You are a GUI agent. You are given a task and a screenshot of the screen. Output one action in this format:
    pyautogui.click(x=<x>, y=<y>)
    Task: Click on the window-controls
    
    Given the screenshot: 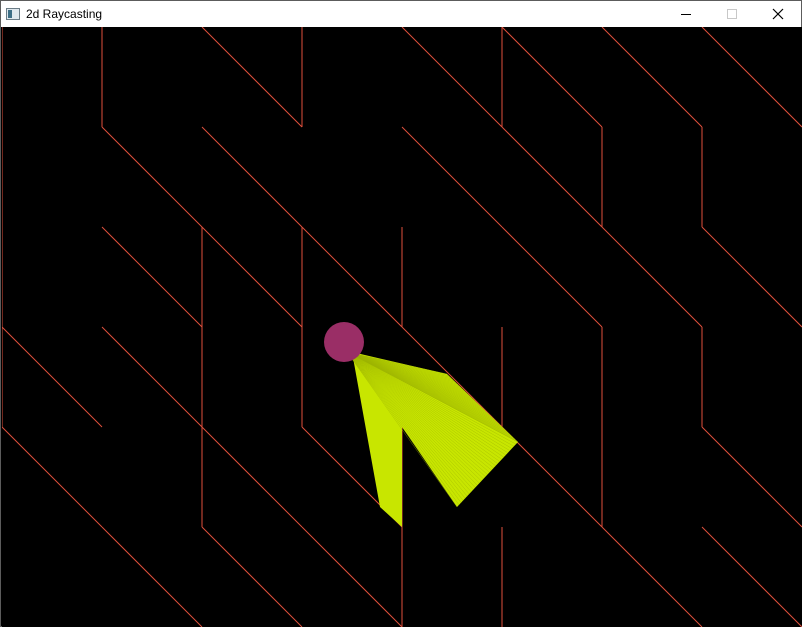 What is the action you would take?
    pyautogui.click(x=732, y=14)
    